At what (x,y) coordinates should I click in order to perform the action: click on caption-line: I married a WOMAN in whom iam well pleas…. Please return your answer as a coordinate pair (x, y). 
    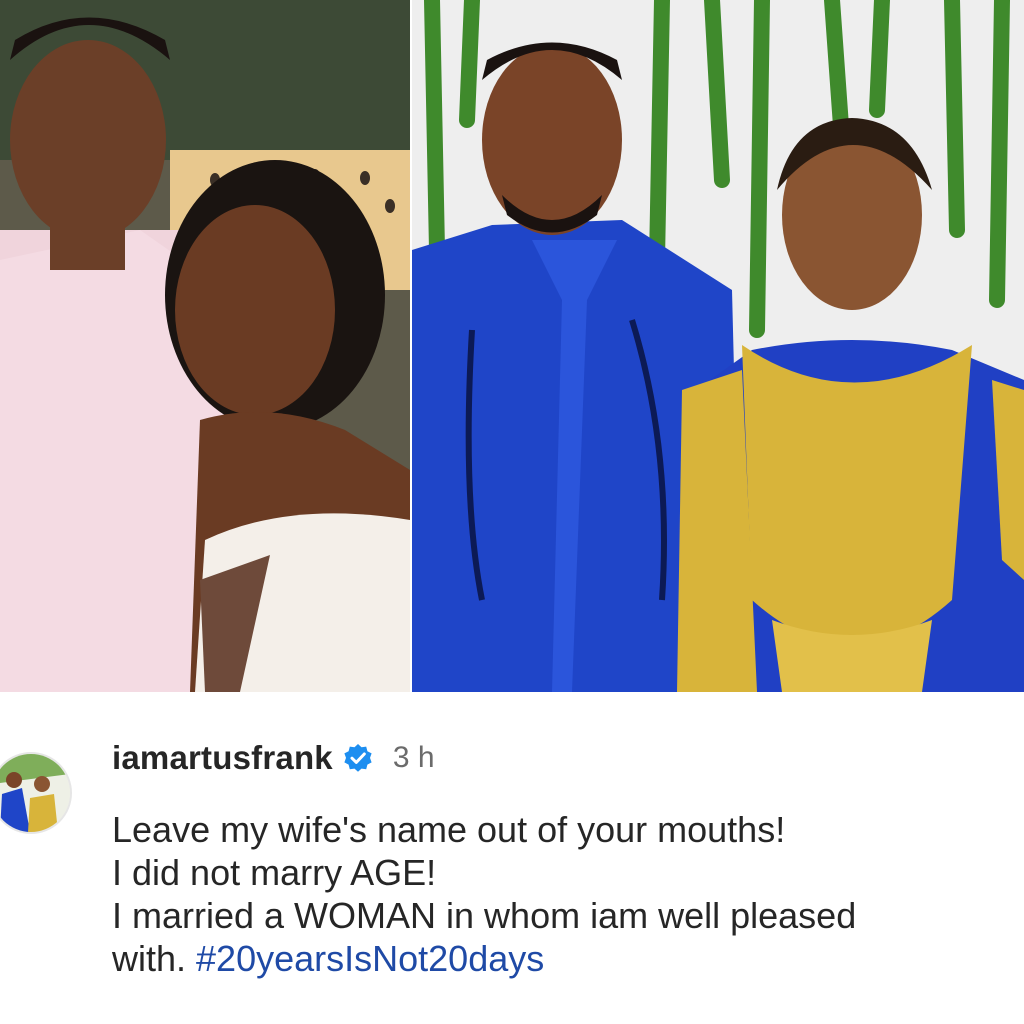
    Looking at the image, I should click on (484, 915).